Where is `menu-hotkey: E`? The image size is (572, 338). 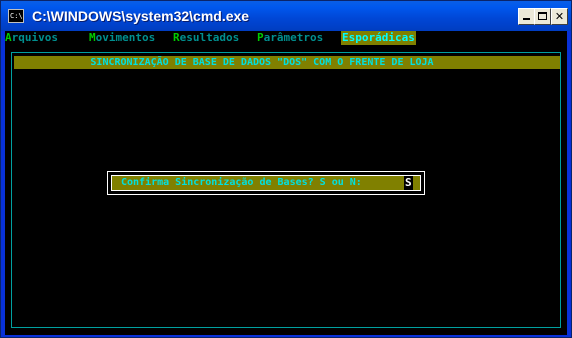
menu-hotkey: E is located at coordinates (345, 37).